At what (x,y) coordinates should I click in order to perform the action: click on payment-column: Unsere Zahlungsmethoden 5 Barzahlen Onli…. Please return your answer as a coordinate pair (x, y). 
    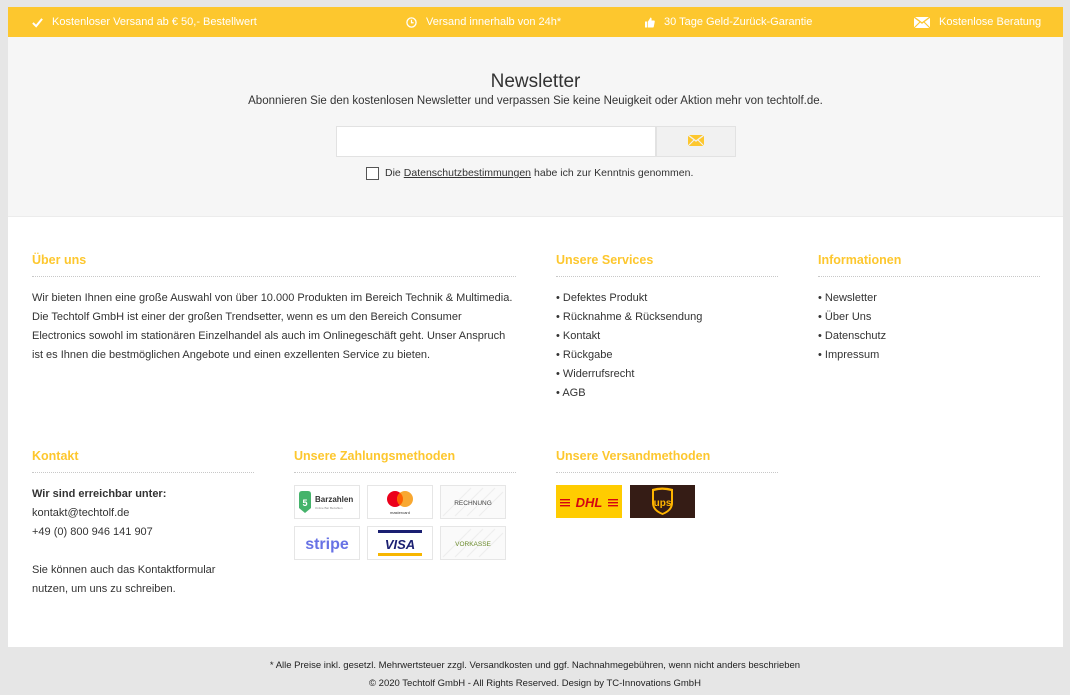
    Looking at the image, I should click on (405, 504).